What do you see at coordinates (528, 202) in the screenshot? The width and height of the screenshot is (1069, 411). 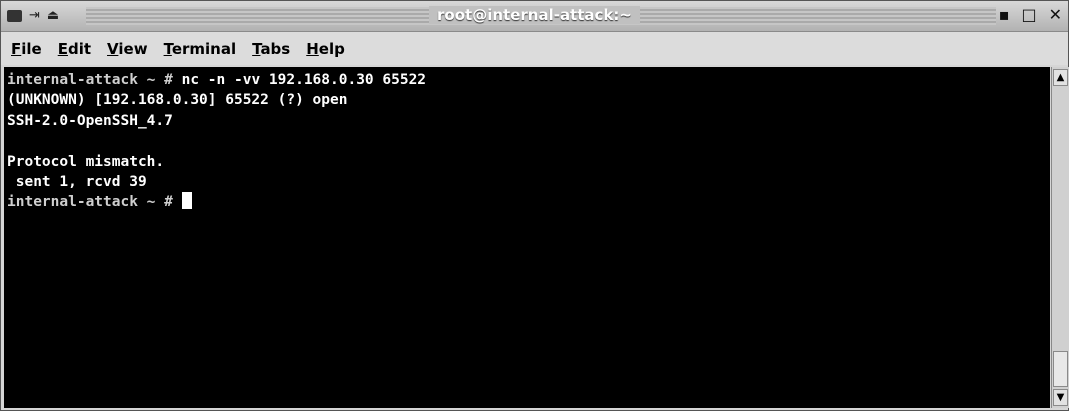 I see `terminal-line: internal-attack ~ #` at bounding box center [528, 202].